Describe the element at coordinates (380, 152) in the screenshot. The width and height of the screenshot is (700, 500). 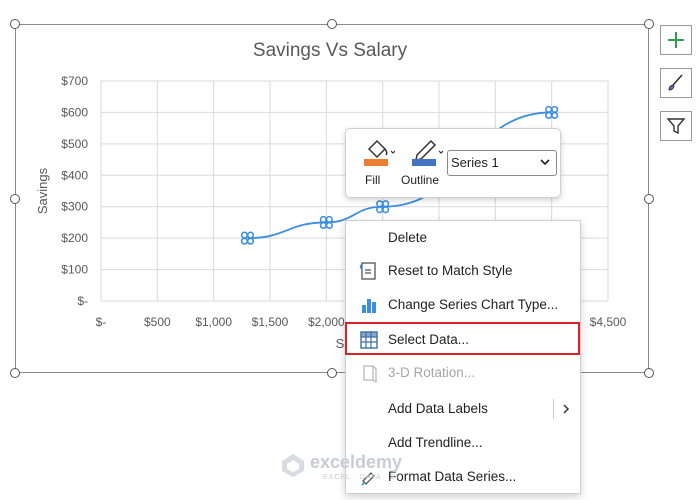
I see `paint-bucket-icon` at that location.